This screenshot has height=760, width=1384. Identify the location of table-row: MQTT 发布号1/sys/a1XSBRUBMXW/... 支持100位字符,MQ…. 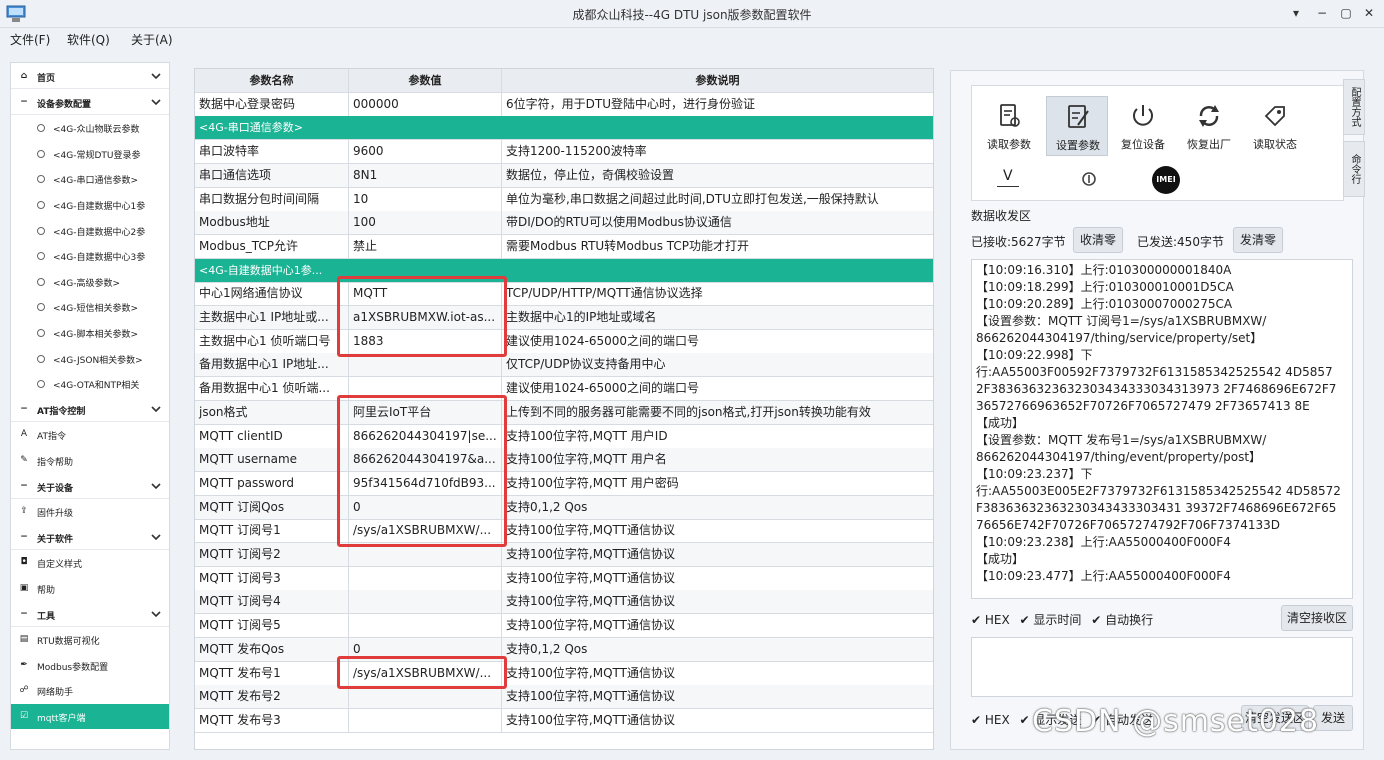
(564, 673).